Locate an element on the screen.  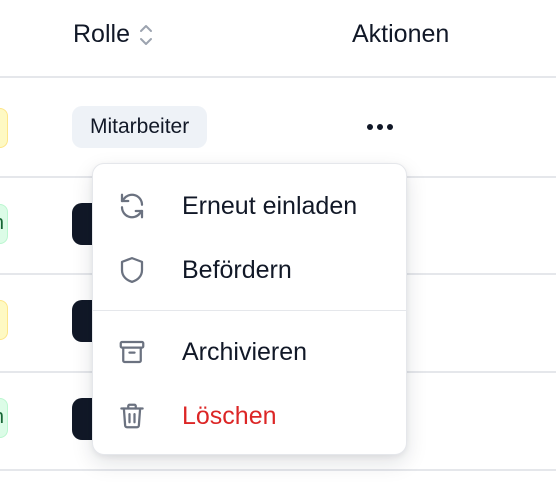
menu-item-reinvite: Erneut einladen is located at coordinates (249, 206).